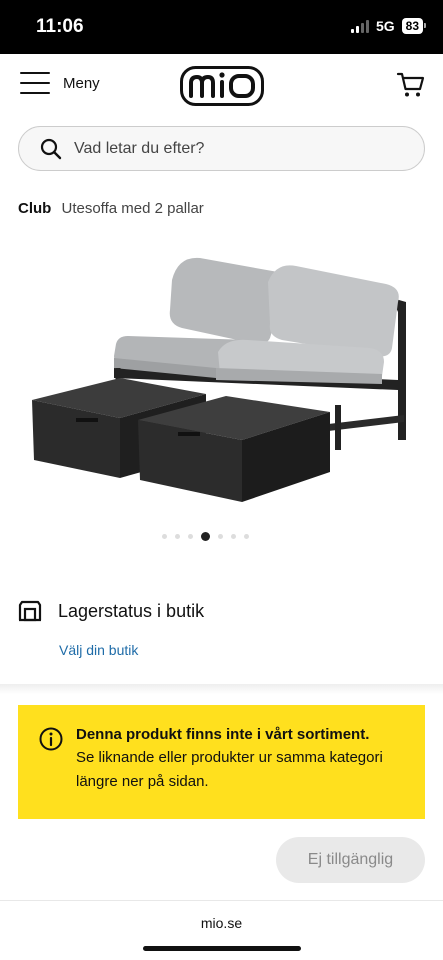 Image resolution: width=443 pixels, height=960 pixels. What do you see at coordinates (385, 26) in the screenshot?
I see `network-type: 5G` at bounding box center [385, 26].